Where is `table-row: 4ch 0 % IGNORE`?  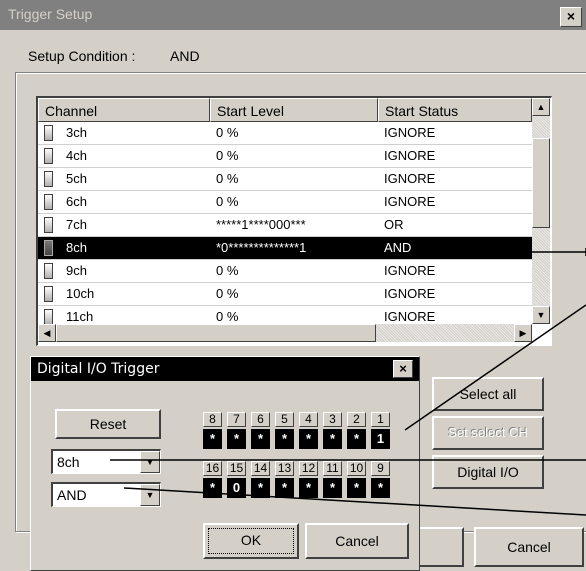 table-row: 4ch 0 % IGNORE is located at coordinates (285, 156).